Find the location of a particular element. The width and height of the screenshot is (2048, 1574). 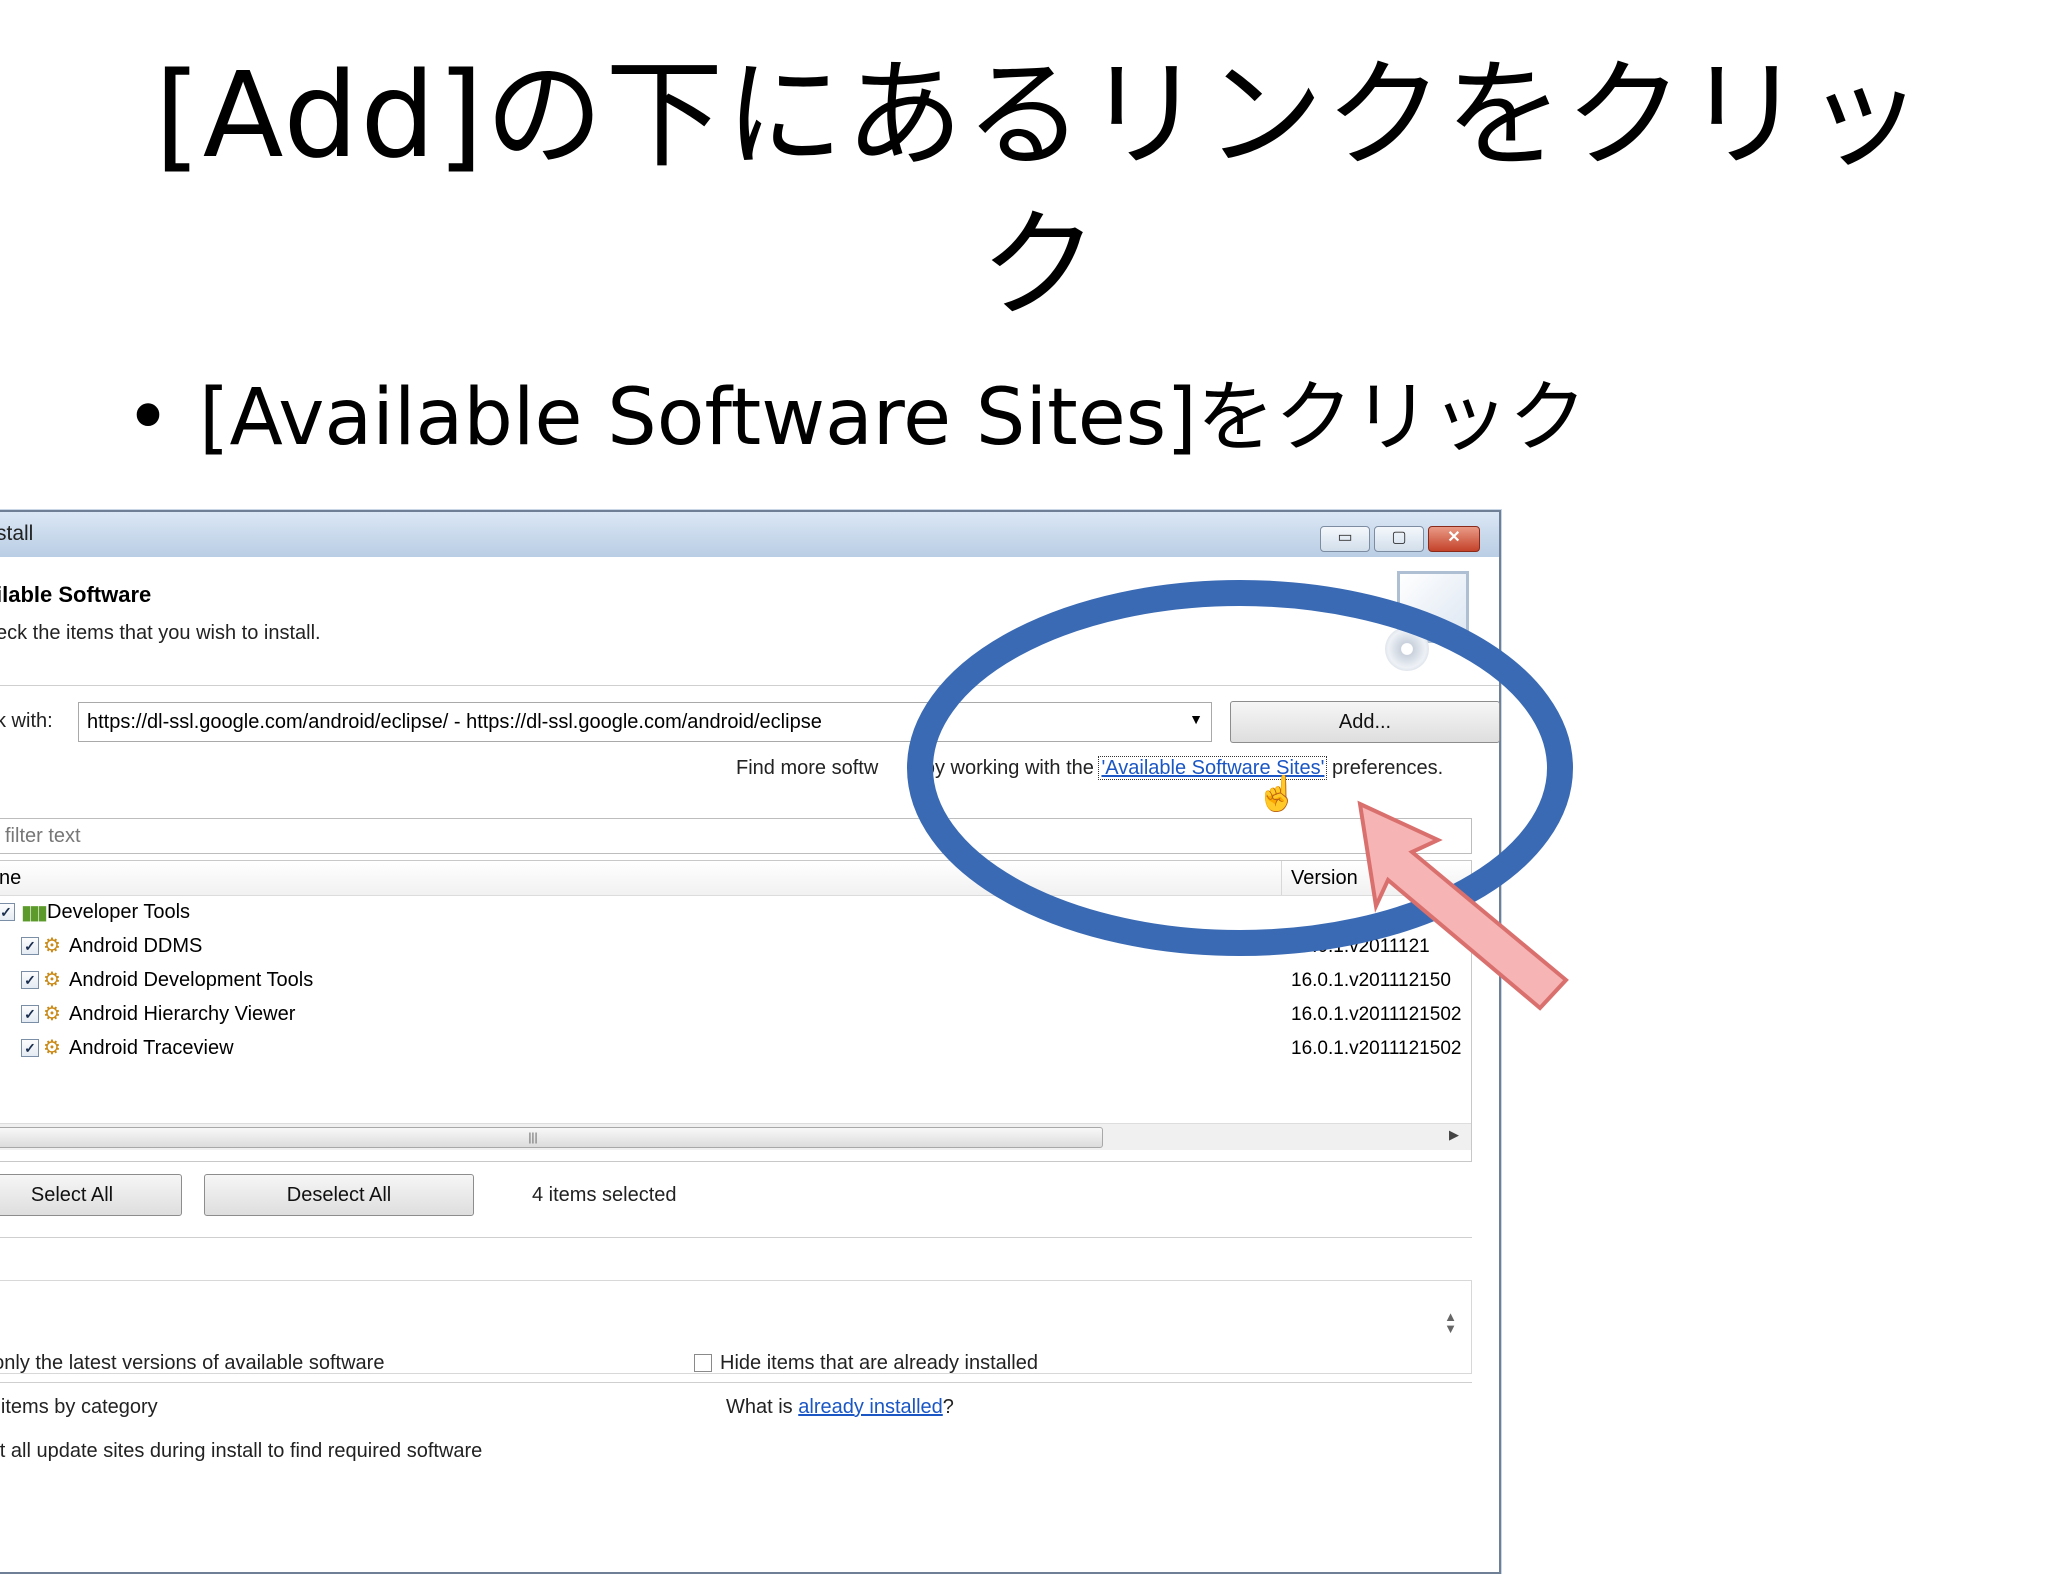

what-is-text: What is is located at coordinates (759, 1407).